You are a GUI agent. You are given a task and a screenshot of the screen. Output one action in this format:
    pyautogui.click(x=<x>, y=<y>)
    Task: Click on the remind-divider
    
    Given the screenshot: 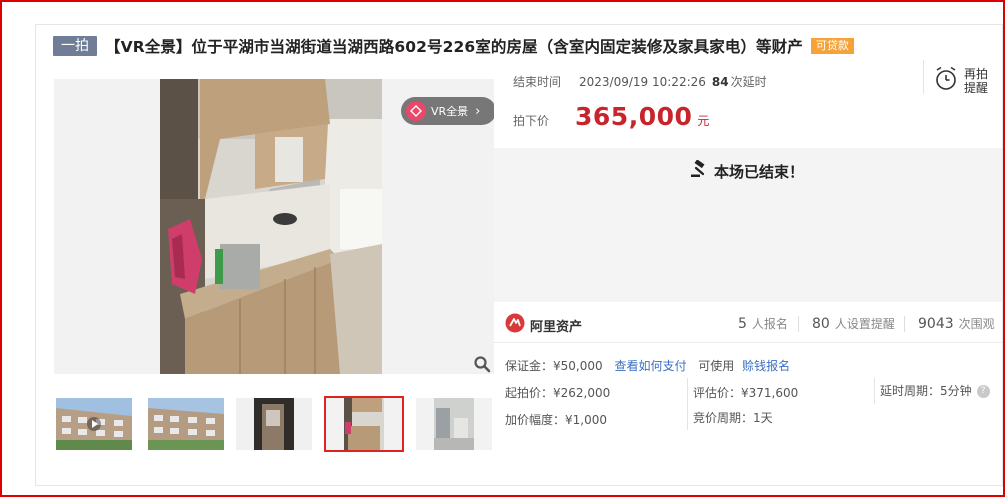 What is the action you would take?
    pyautogui.click(x=923, y=77)
    